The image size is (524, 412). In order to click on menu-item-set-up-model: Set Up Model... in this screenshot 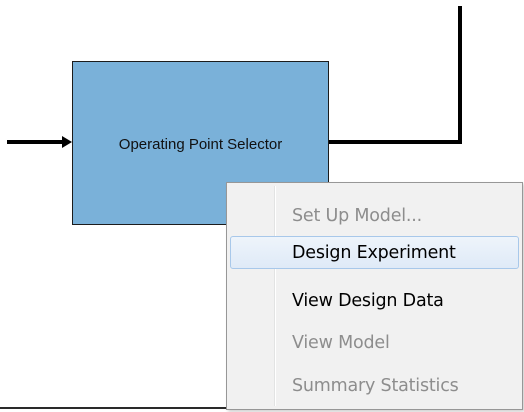, I will do `click(374, 215)`.